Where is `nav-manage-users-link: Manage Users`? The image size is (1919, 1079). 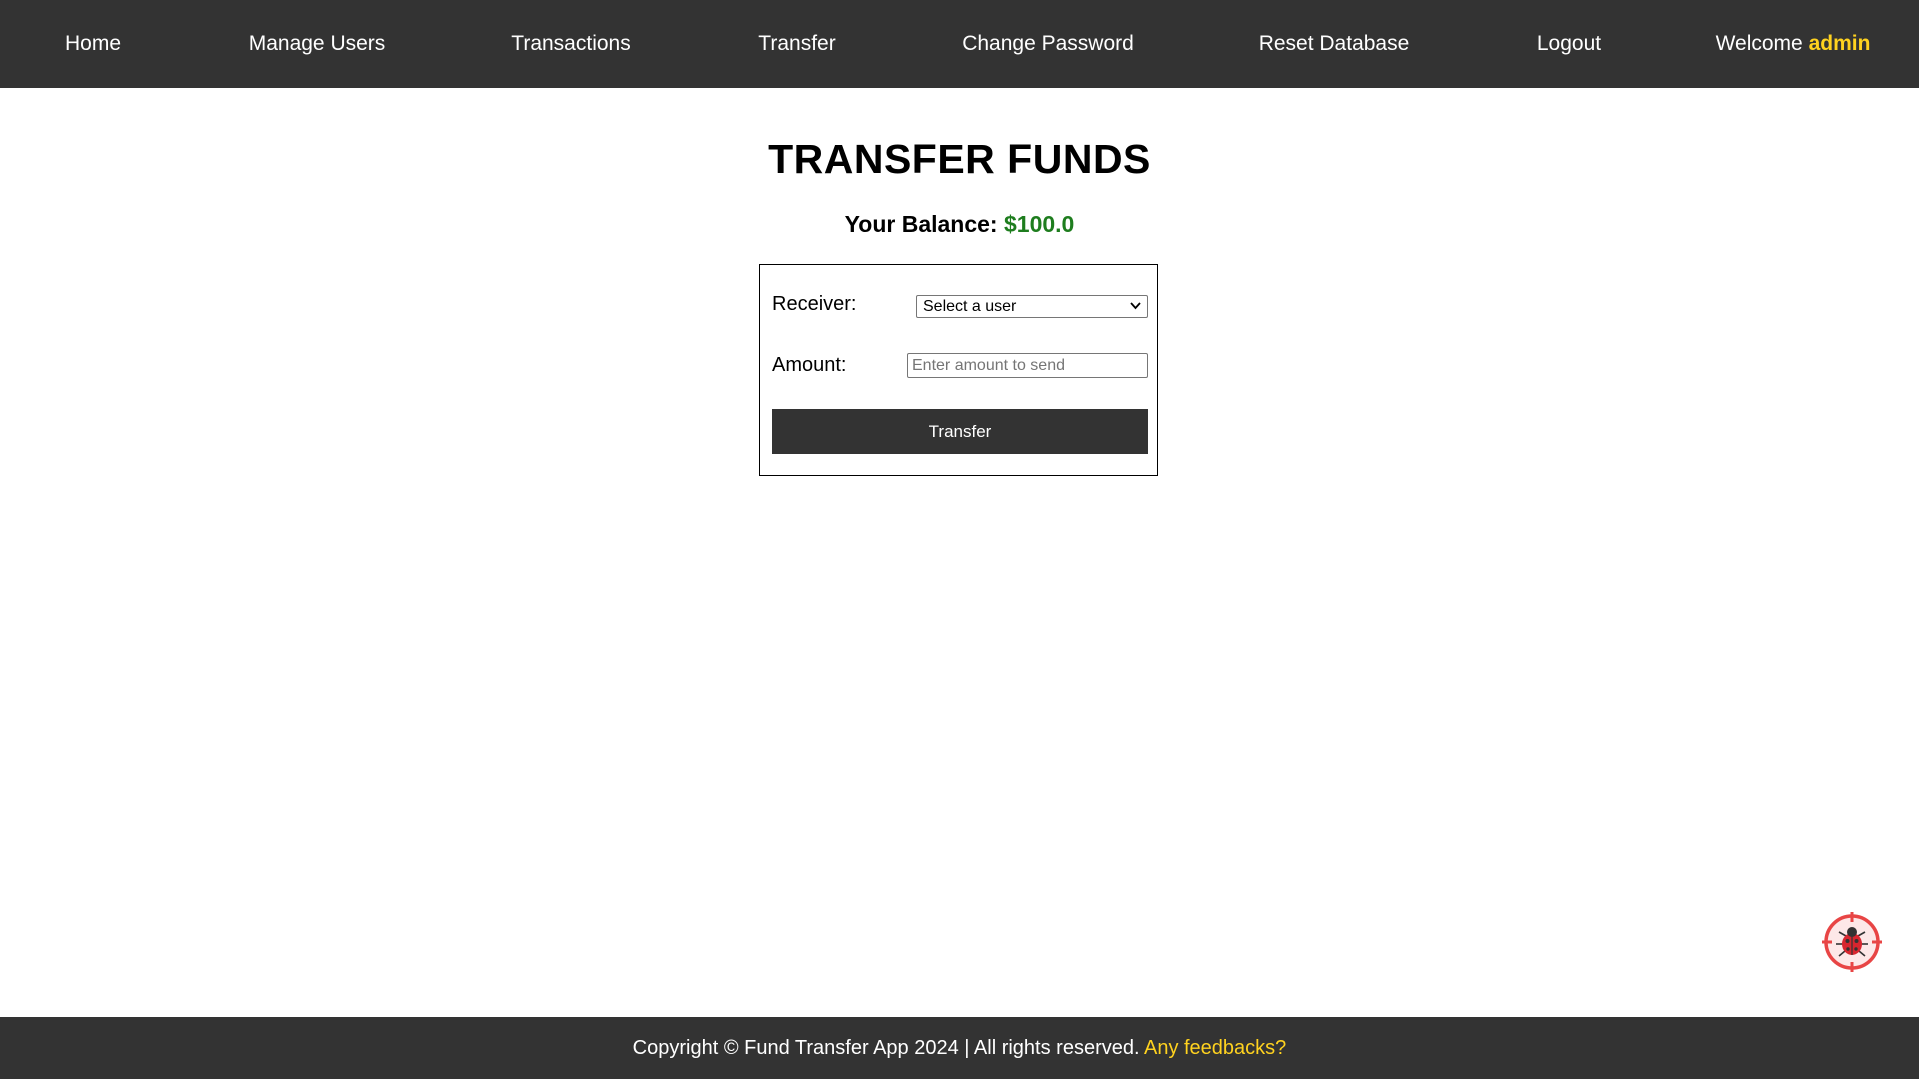
nav-manage-users-link: Manage Users is located at coordinates (317, 44).